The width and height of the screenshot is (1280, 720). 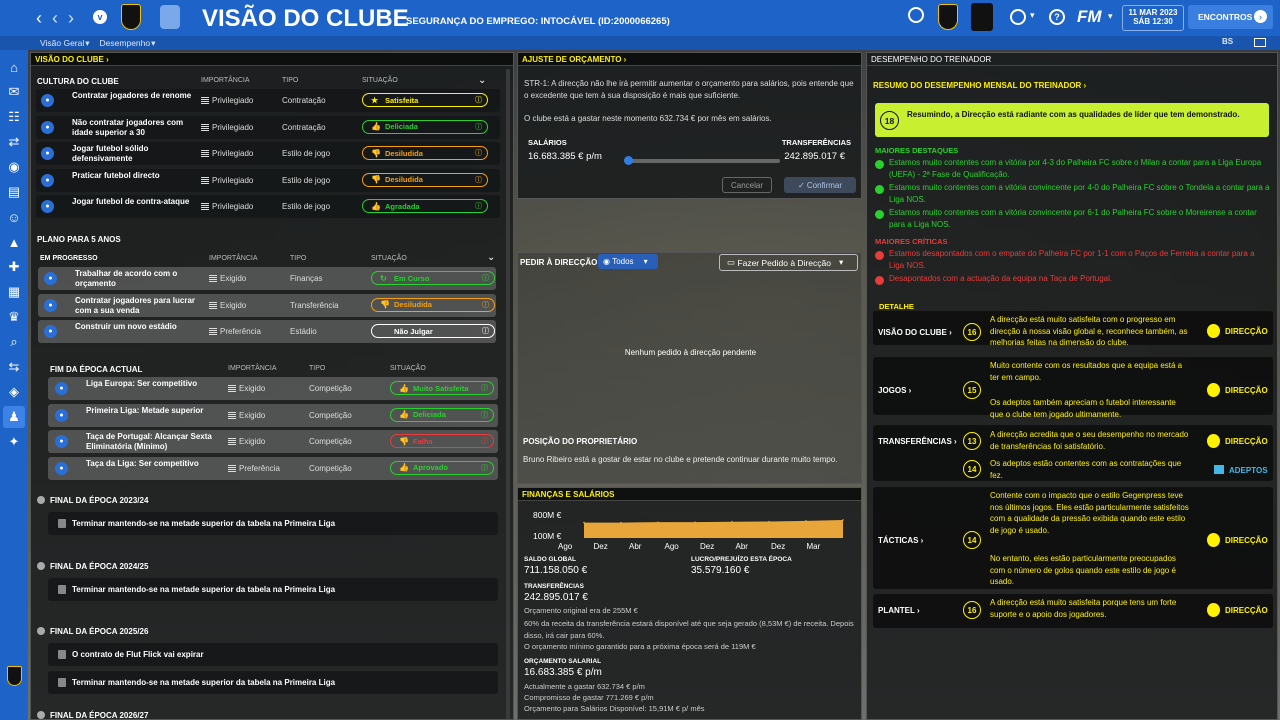 What do you see at coordinates (14, 117) in the screenshot?
I see `squad-icon: ☷` at bounding box center [14, 117].